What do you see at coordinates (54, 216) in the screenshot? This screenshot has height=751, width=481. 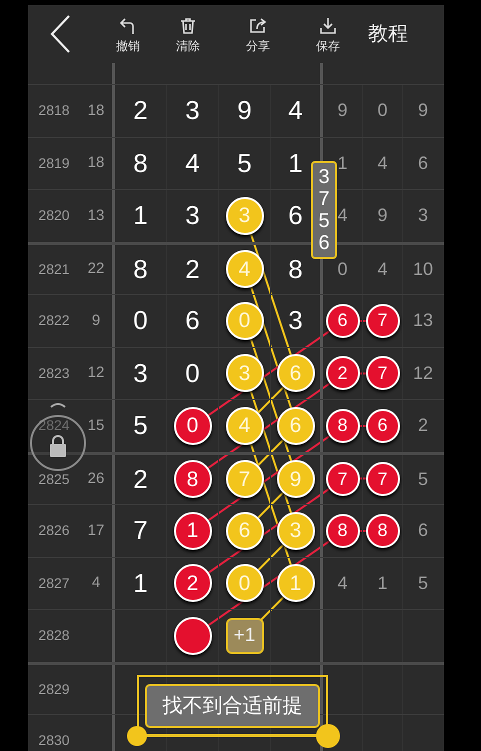 I see `period-number: 2820` at bounding box center [54, 216].